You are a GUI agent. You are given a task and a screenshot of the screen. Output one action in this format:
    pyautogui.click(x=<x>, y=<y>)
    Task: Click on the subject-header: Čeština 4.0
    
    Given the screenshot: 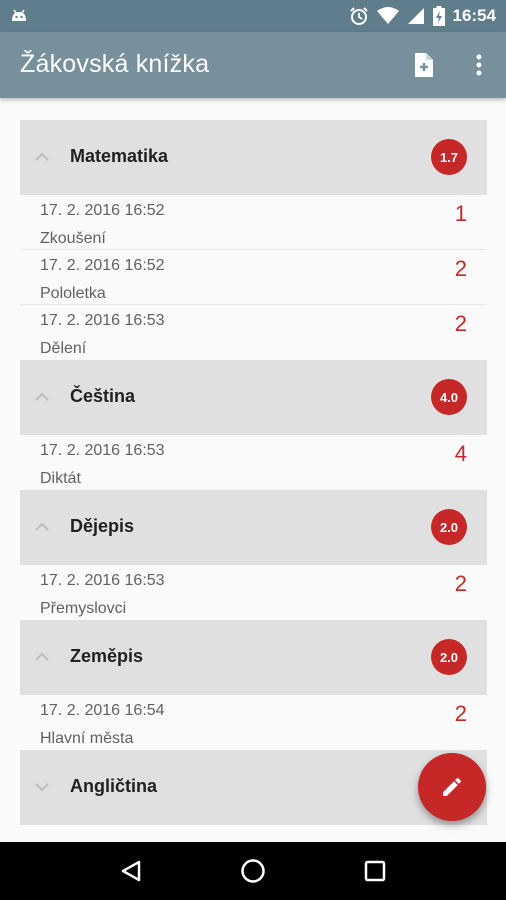 What is the action you would take?
    pyautogui.click(x=253, y=397)
    